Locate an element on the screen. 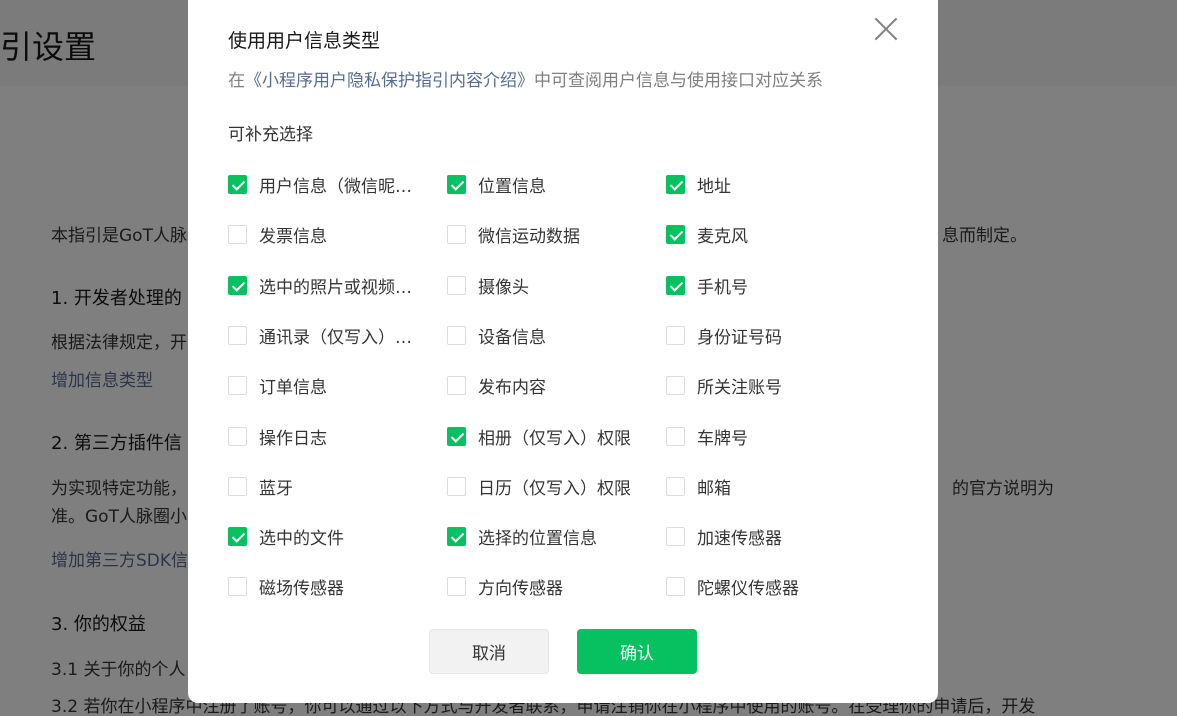  option-label: 选中的照片或视频信息 is located at coordinates (339, 287).